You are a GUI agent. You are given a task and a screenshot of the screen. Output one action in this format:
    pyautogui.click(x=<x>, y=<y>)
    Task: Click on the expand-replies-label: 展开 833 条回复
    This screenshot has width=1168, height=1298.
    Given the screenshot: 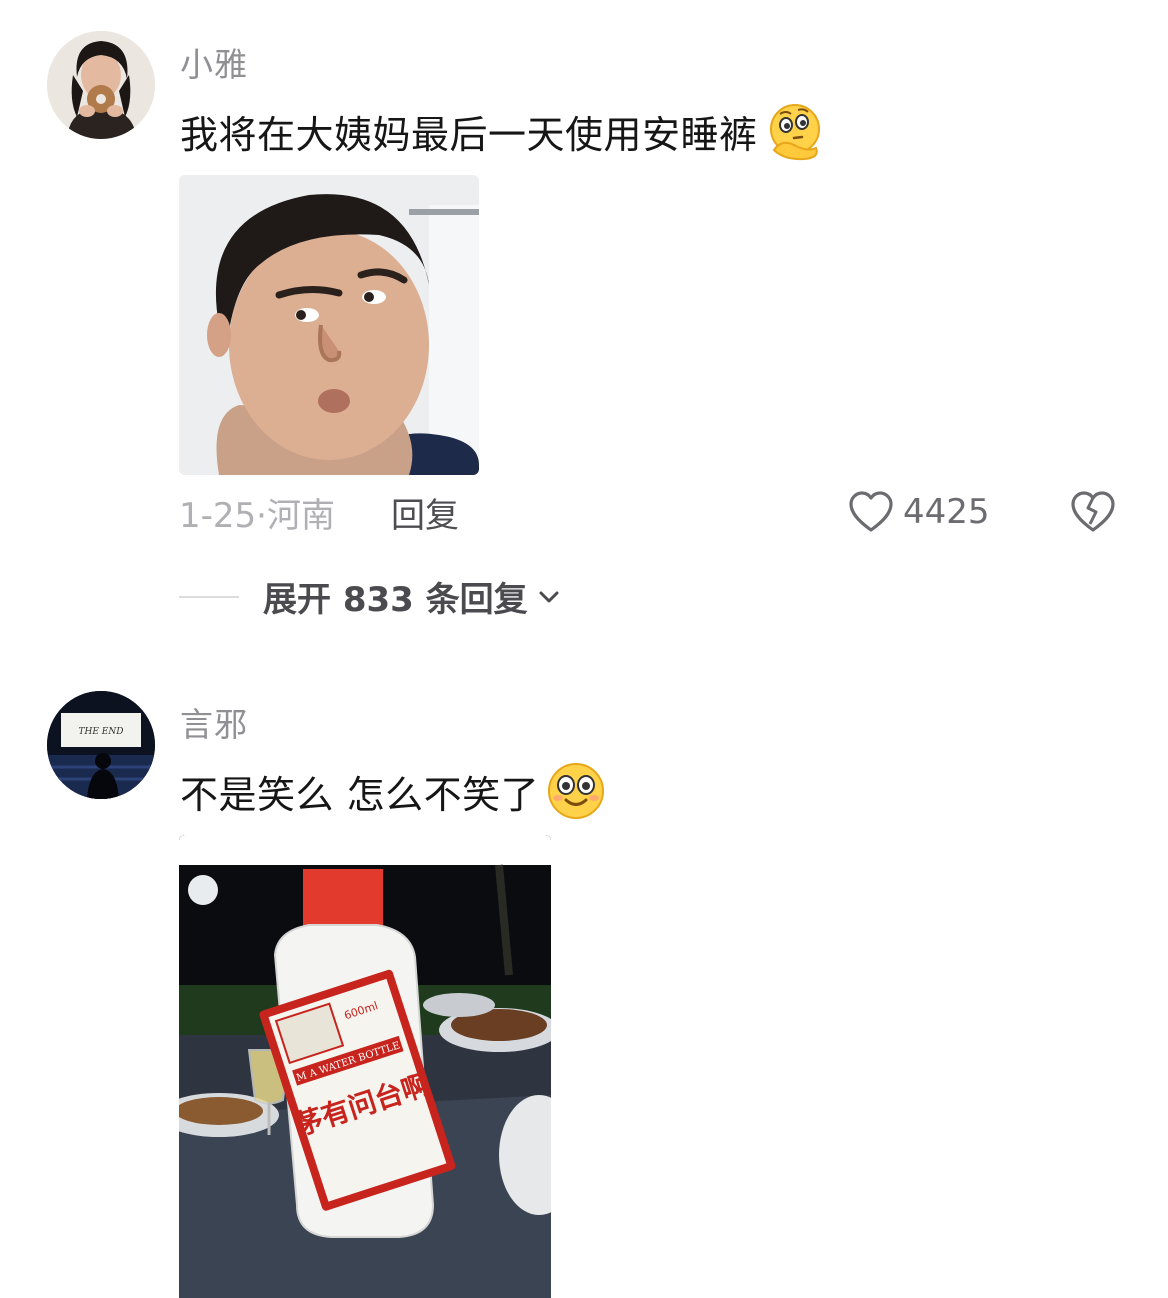 What is the action you would take?
    pyautogui.click(x=395, y=600)
    